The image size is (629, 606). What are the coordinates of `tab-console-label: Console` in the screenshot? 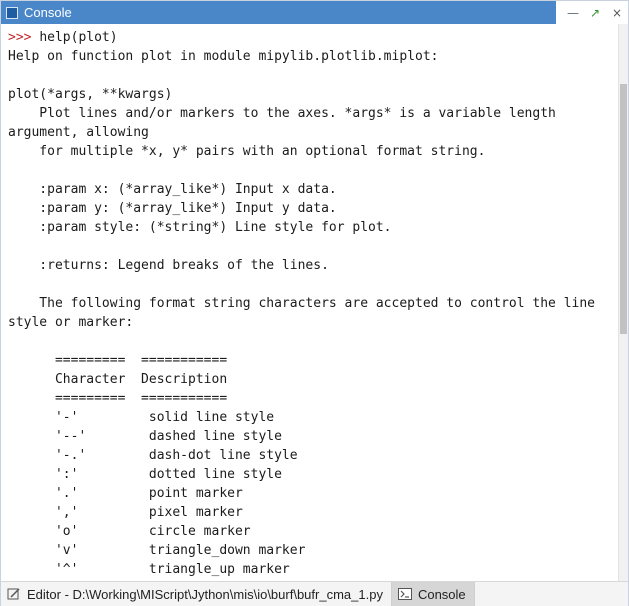 It's located at (441, 594).